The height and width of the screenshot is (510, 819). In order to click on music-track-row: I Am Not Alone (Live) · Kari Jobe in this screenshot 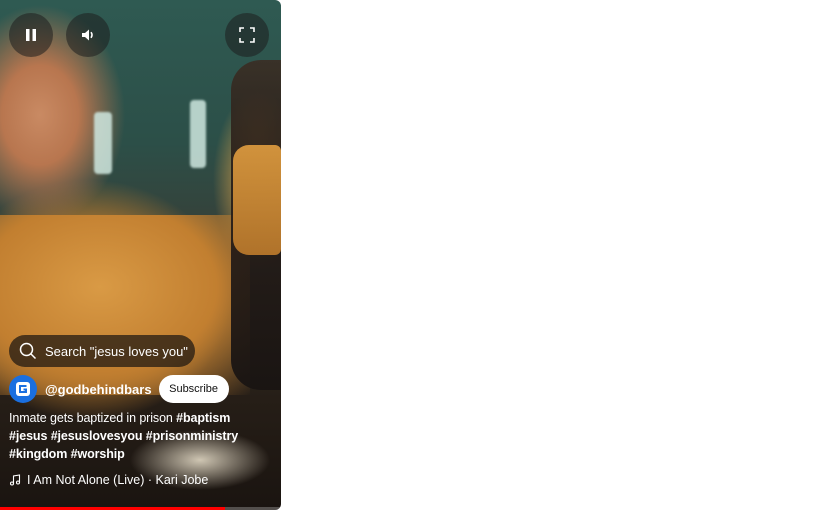, I will do `click(108, 480)`.